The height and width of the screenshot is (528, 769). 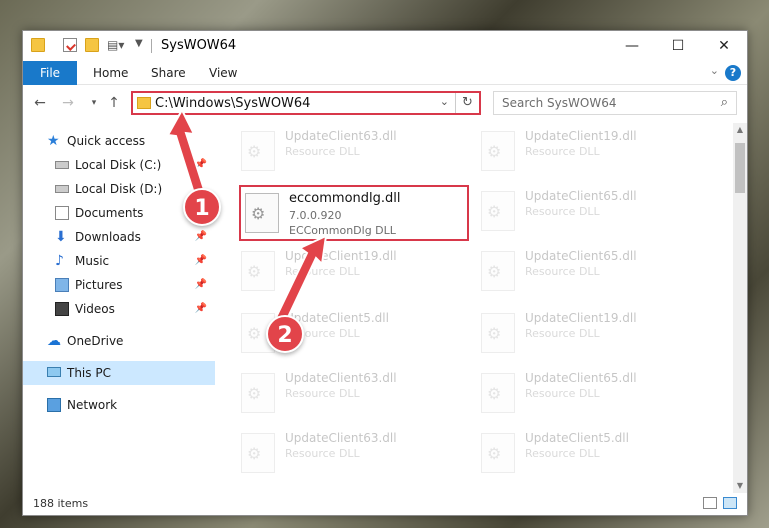 I want to click on expand-ribbon-icon: ⌄, so click(x=714, y=70).